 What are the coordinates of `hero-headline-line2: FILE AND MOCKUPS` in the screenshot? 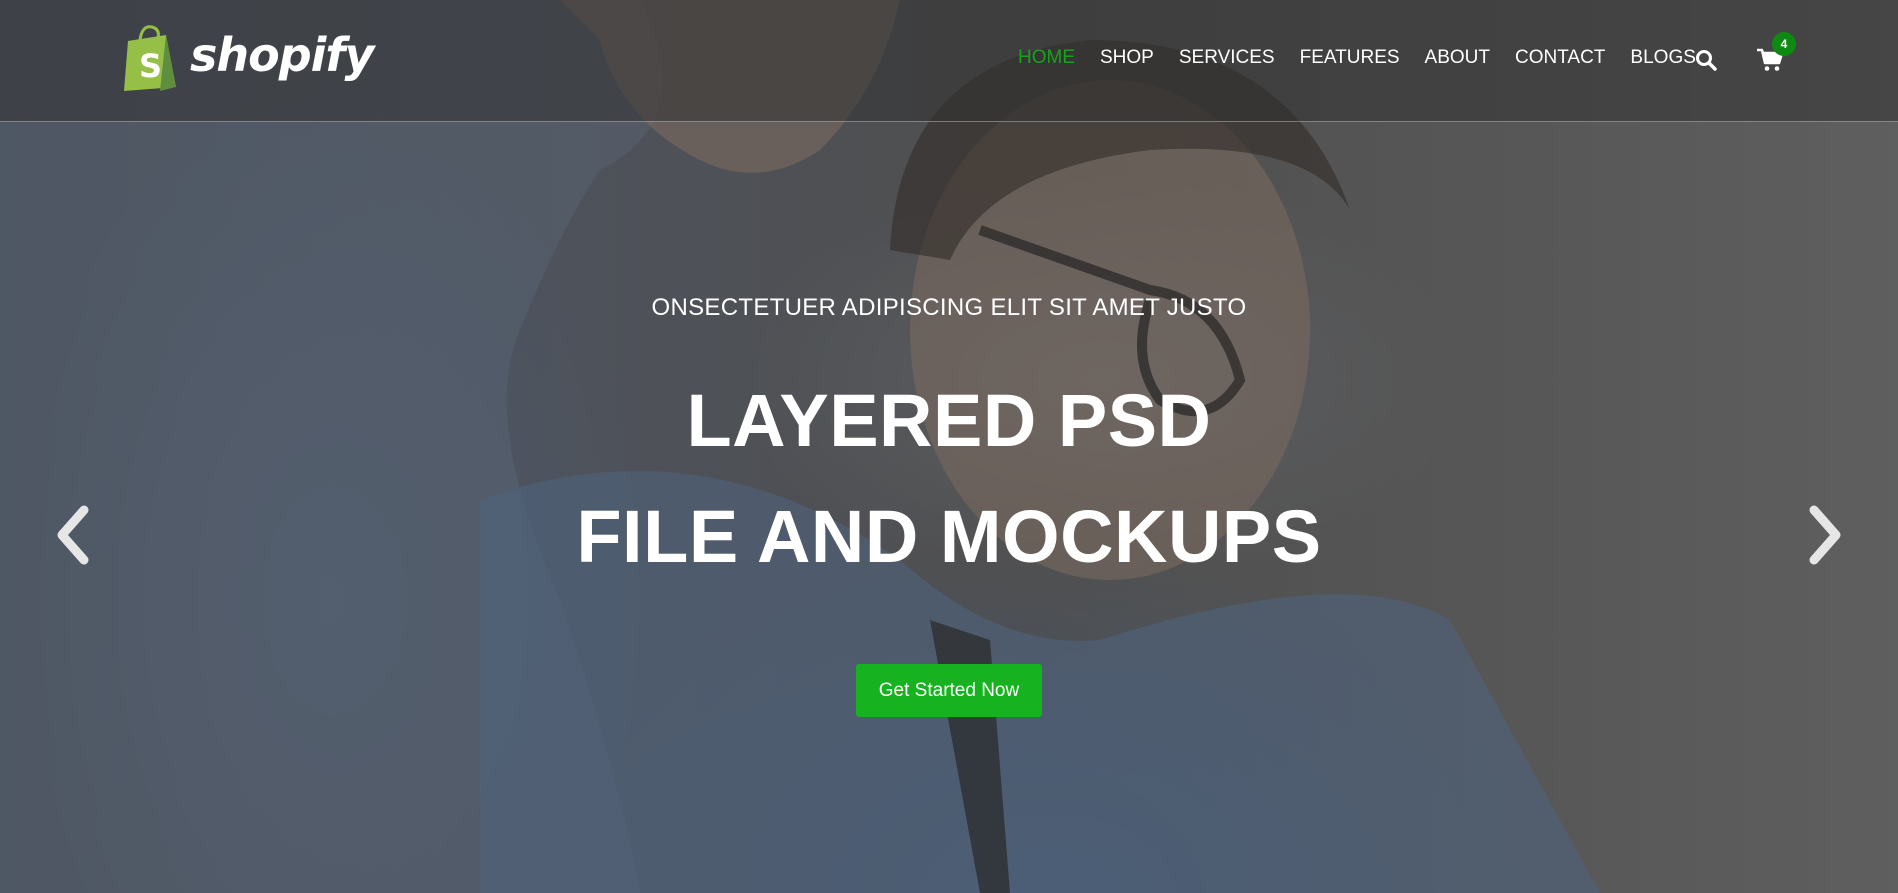 It's located at (949, 536).